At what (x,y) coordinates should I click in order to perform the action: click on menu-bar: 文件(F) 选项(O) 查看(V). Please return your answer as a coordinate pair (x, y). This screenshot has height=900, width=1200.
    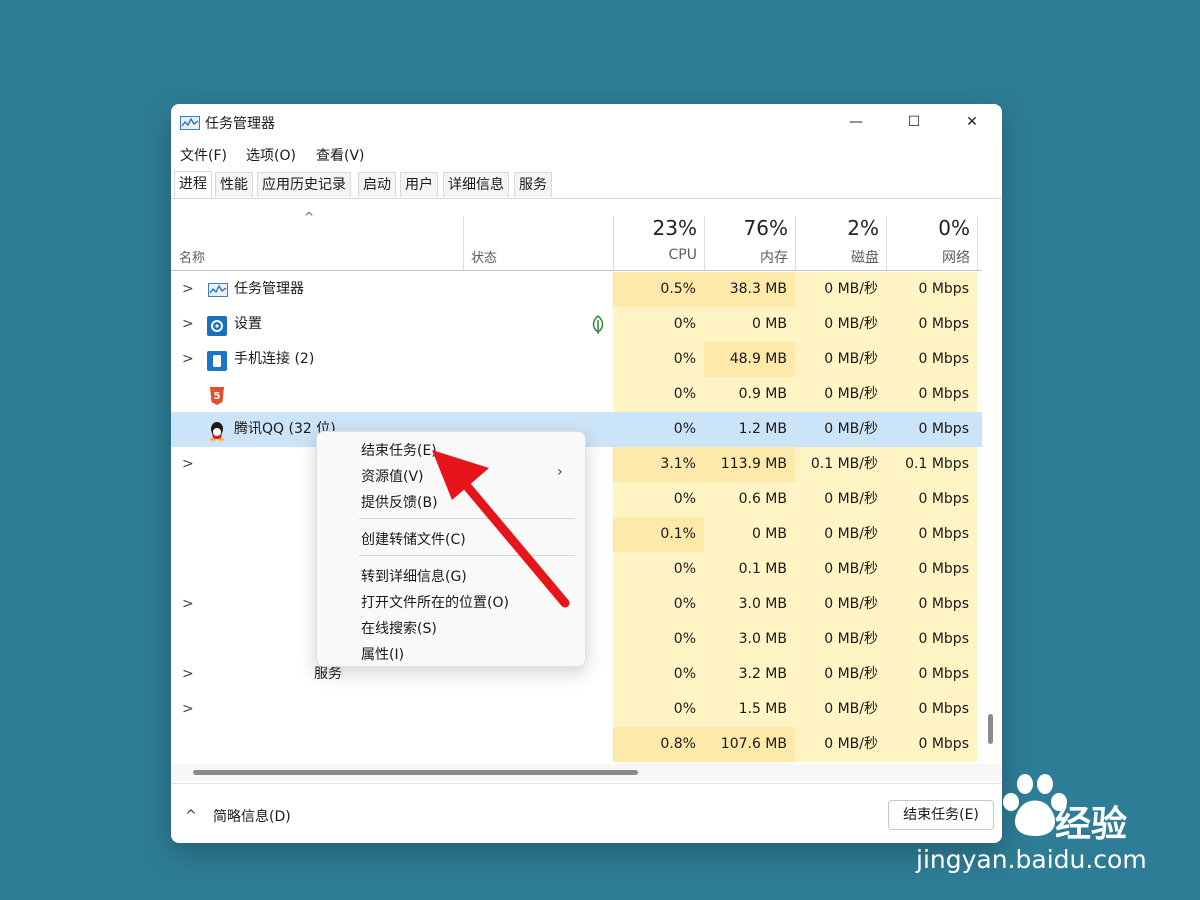
    Looking at the image, I should click on (586, 154).